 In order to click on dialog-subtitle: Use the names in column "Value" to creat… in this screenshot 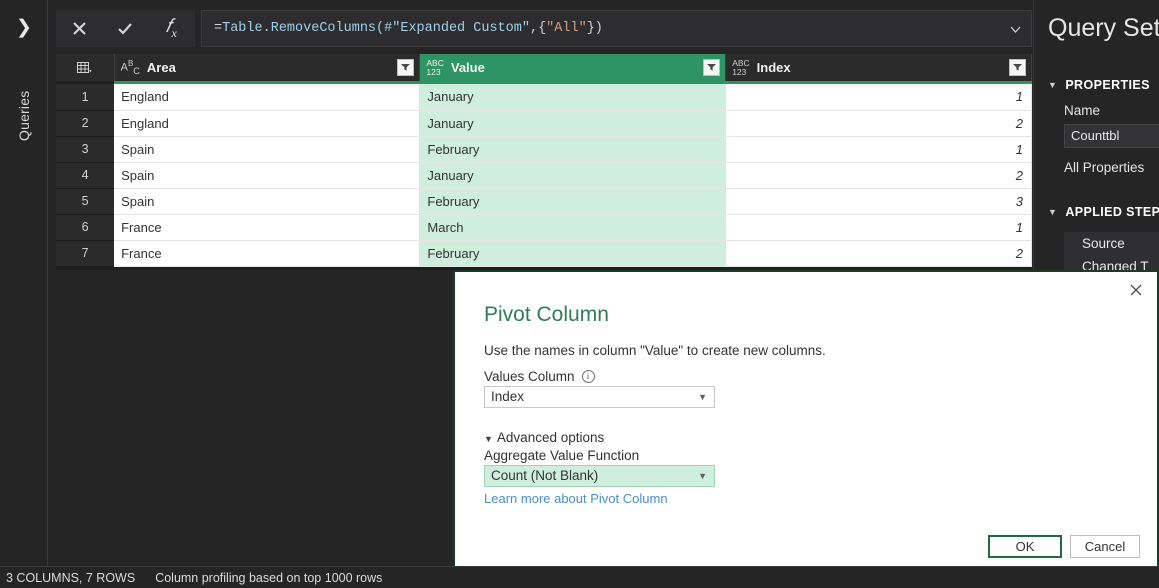, I will do `click(655, 350)`.